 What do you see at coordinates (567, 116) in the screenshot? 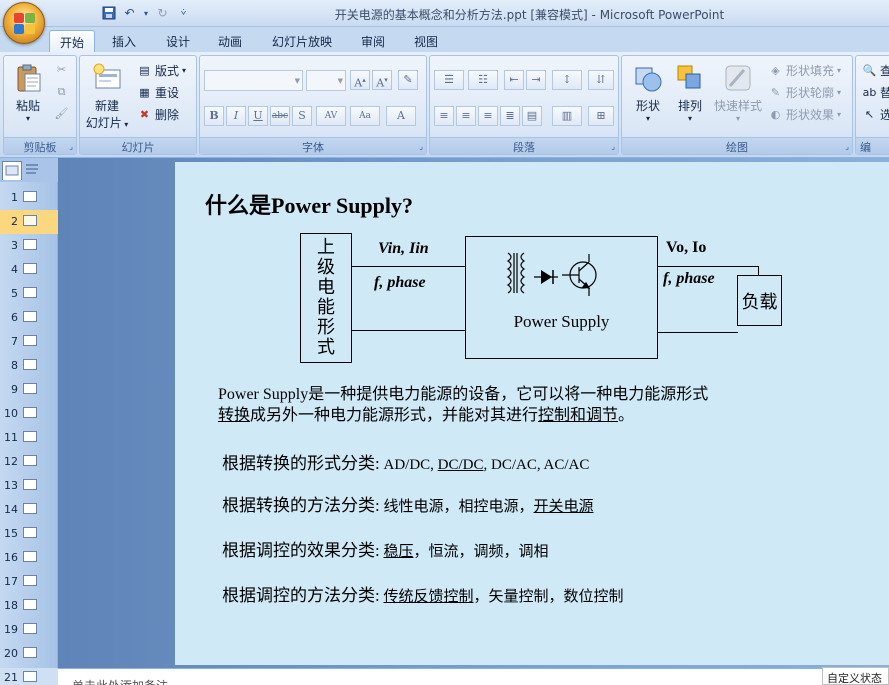
I see `columns-icon: ▥` at bounding box center [567, 116].